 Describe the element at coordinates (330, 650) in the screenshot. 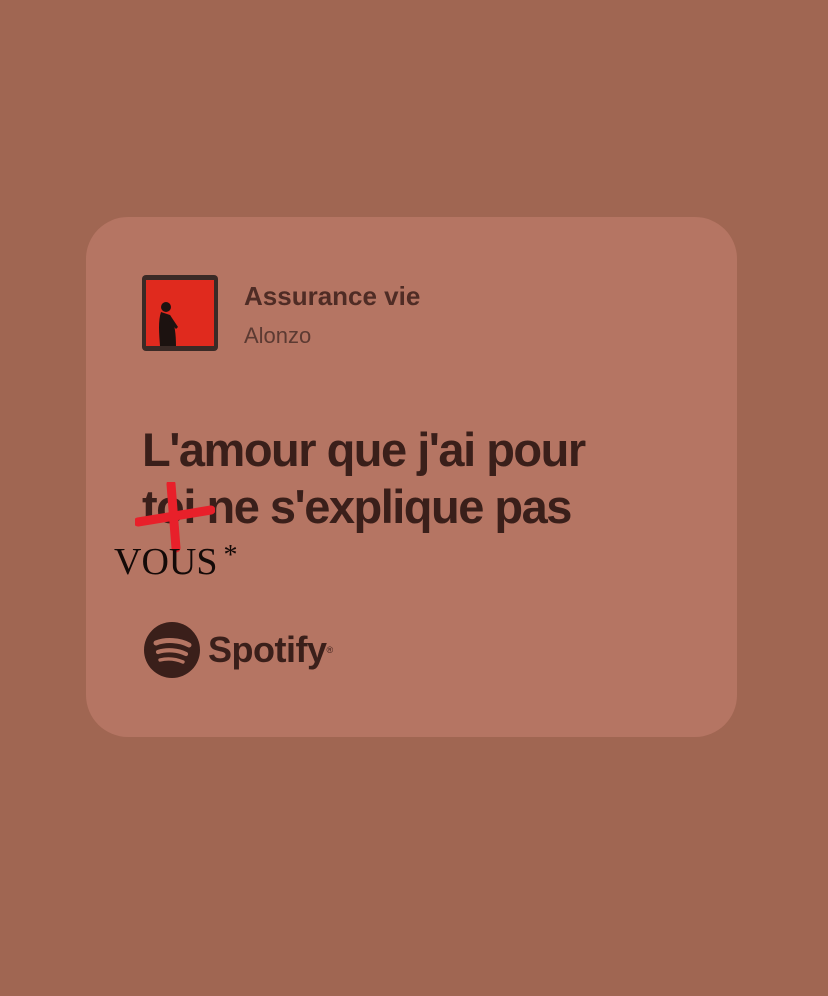

I see `registered-mark: ®` at that location.